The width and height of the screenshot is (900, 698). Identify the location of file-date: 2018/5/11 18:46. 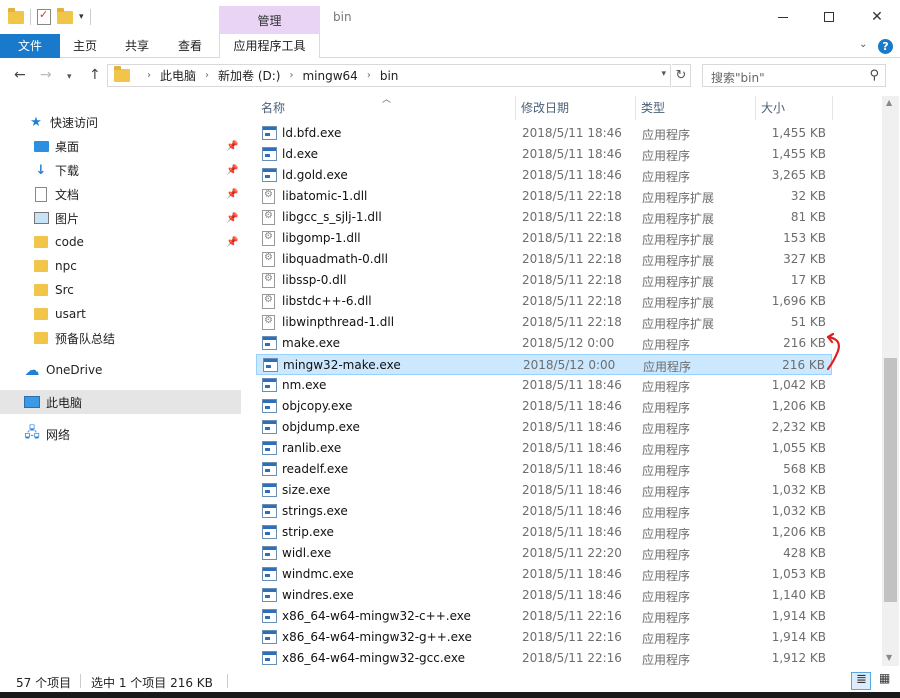
(572, 595).